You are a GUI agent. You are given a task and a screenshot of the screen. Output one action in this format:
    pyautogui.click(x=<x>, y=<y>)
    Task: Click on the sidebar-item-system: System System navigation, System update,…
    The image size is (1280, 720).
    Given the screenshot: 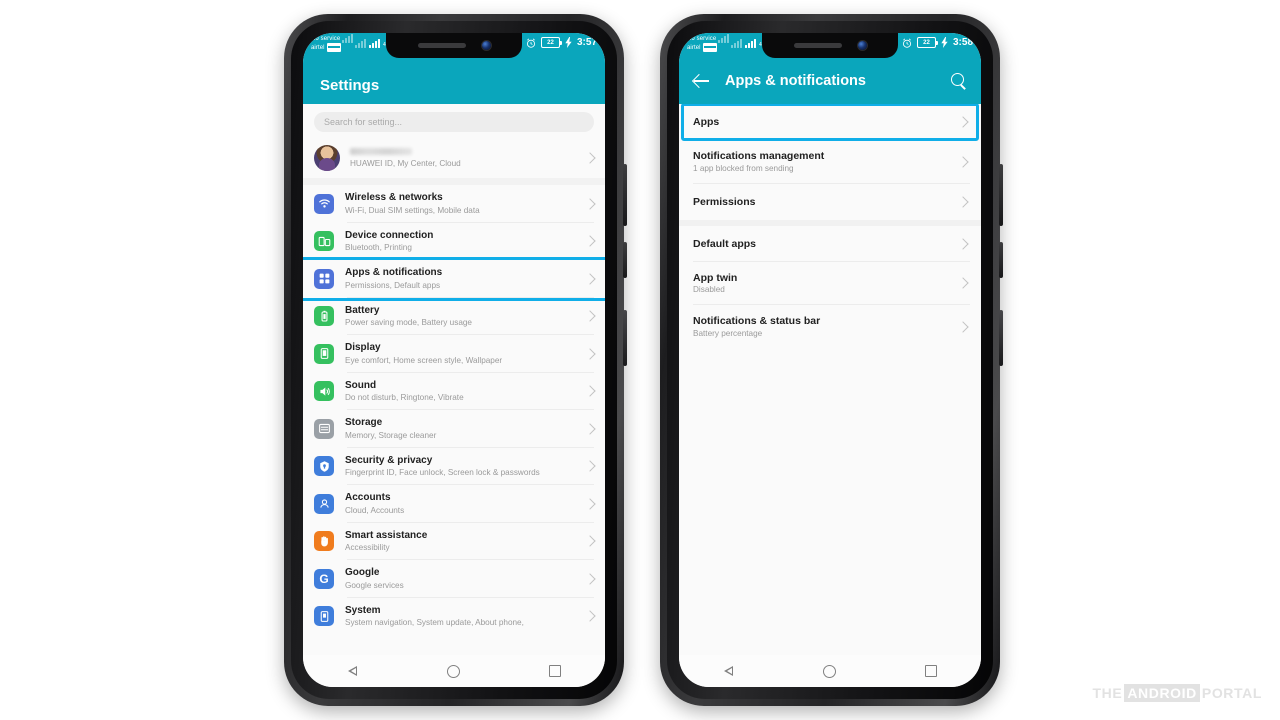 What is the action you would take?
    pyautogui.click(x=454, y=616)
    